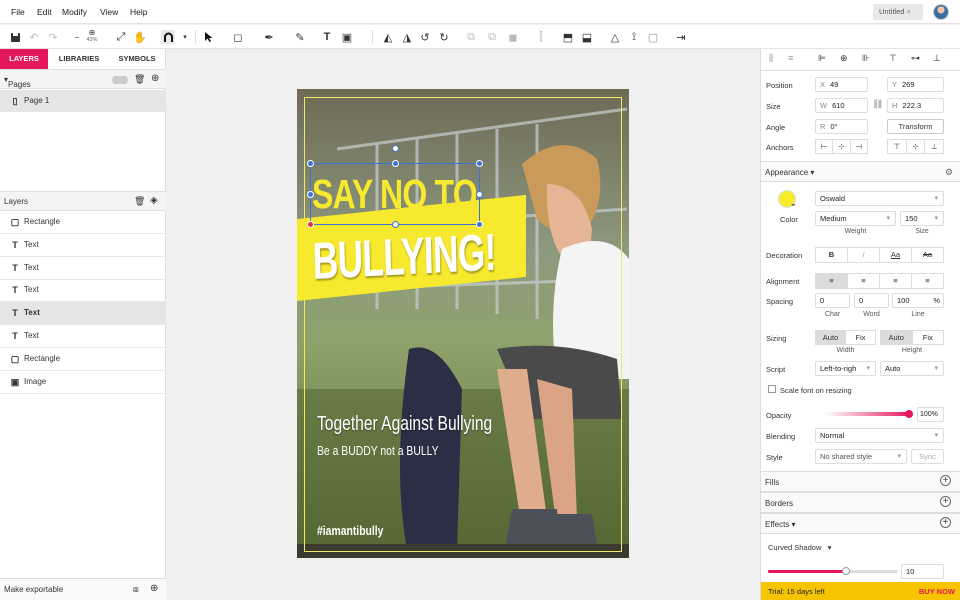 The image size is (960, 600). I want to click on pages-title: Pages ▾, so click(17, 82).